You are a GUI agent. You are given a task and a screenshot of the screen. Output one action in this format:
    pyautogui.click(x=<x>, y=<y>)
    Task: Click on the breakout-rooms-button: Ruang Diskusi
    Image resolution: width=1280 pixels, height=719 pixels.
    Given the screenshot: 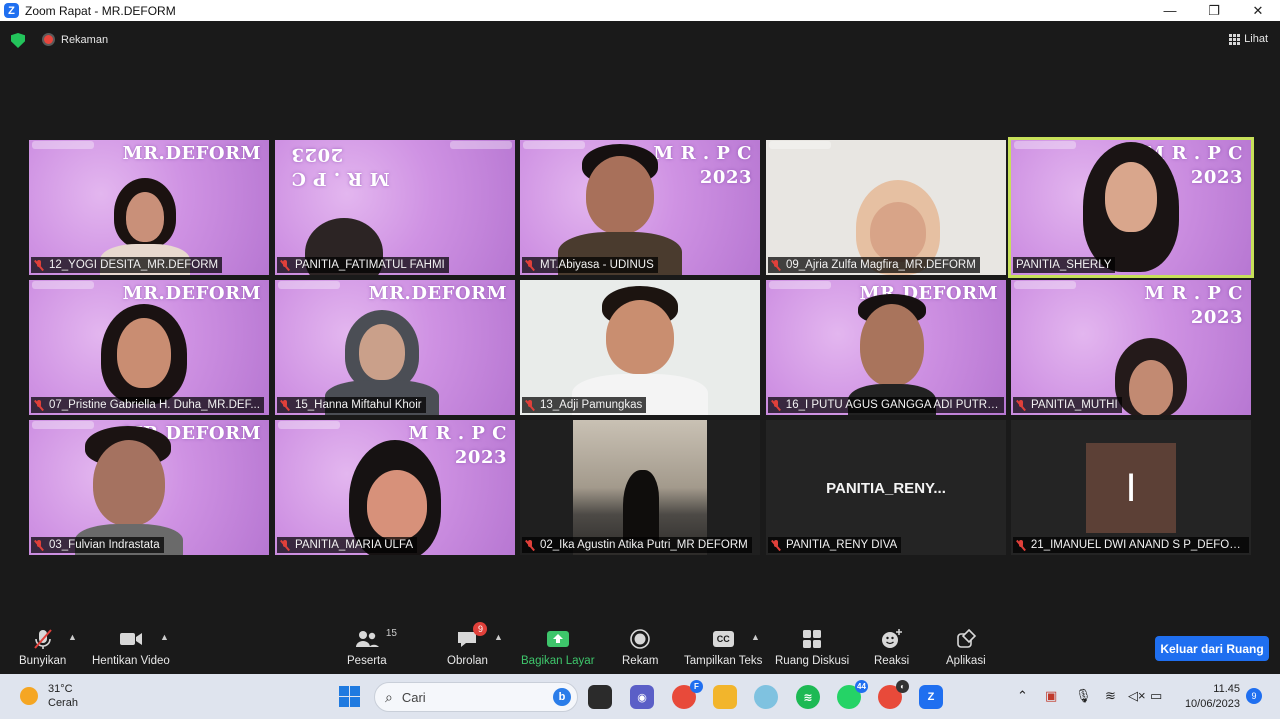 What is the action you would take?
    pyautogui.click(x=812, y=647)
    